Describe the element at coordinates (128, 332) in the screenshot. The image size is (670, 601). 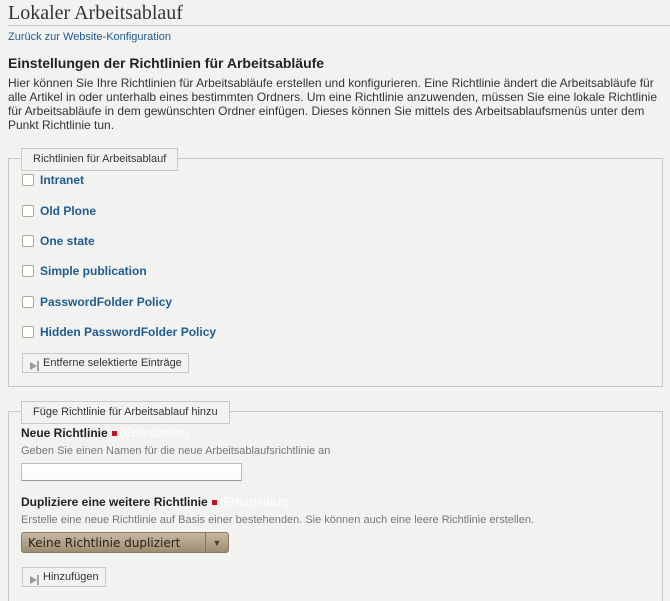
I see `policy-label: Hidden PasswordFolder Policy` at that location.